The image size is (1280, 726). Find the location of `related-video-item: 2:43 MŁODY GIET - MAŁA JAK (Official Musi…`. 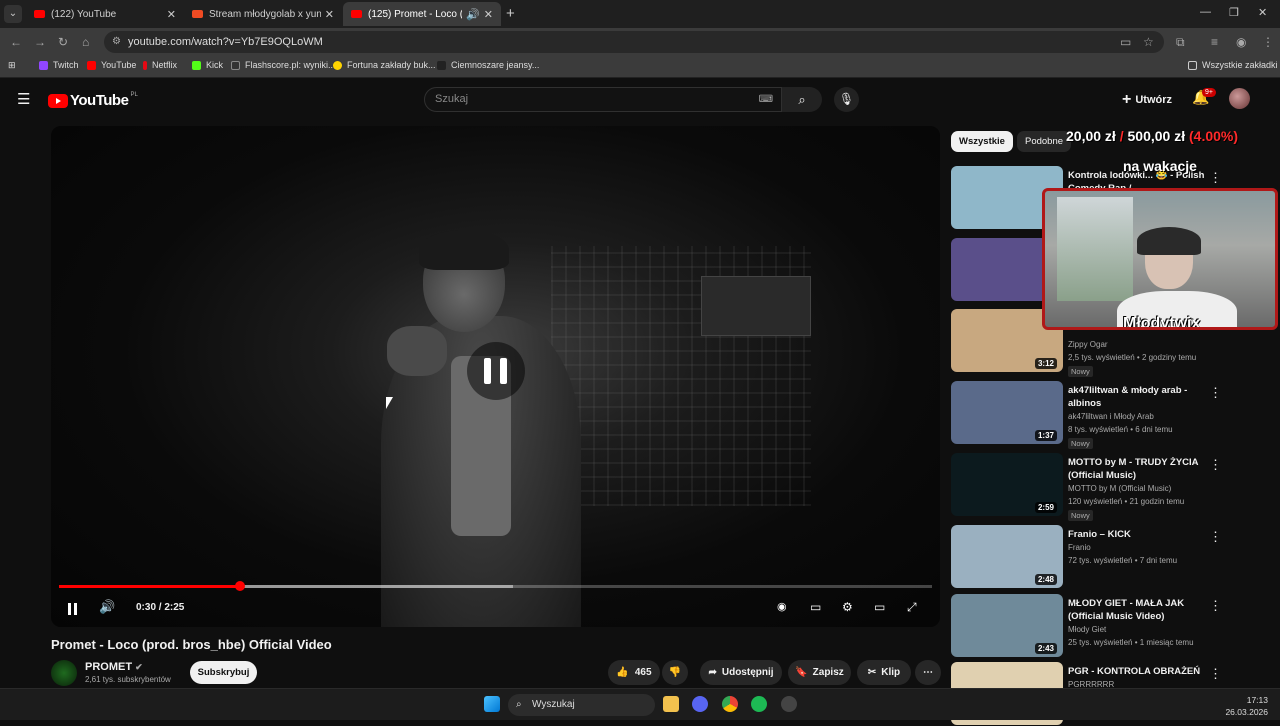

related-video-item: 2:43 MŁODY GIET - MAŁA JAK (Official Musi… is located at coordinates (1111, 626).